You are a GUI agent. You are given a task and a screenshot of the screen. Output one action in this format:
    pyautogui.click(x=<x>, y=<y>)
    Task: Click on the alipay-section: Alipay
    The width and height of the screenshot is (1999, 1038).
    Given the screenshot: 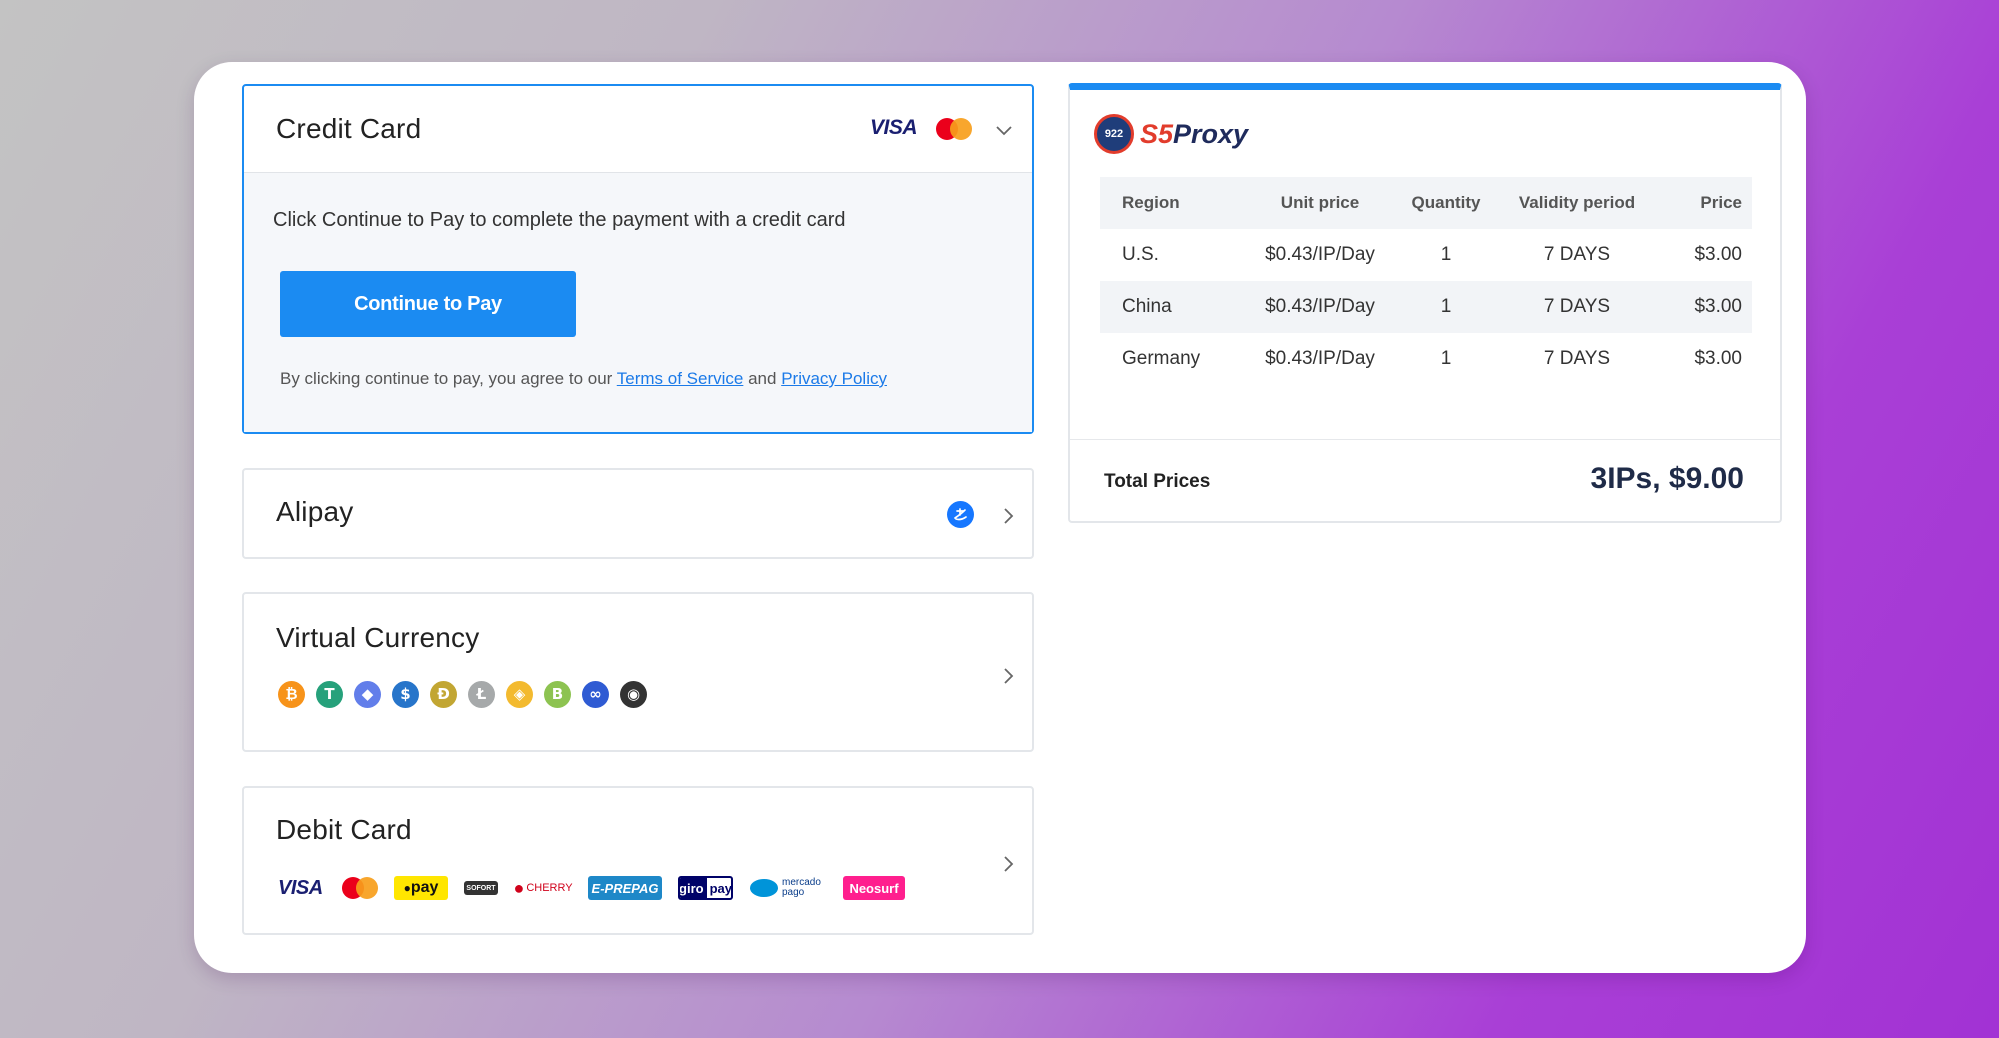 What is the action you would take?
    pyautogui.click(x=638, y=513)
    